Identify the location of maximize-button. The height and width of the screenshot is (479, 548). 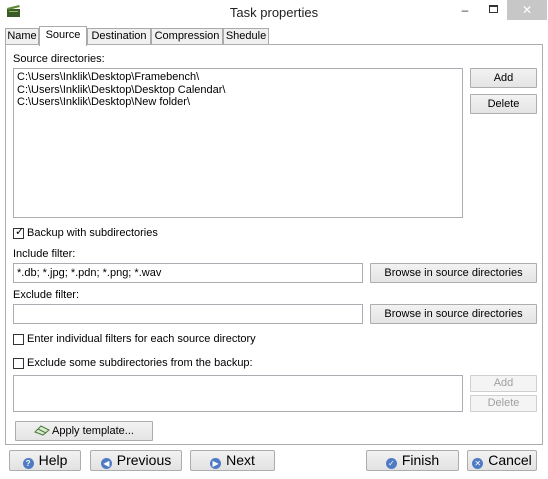
(493, 10).